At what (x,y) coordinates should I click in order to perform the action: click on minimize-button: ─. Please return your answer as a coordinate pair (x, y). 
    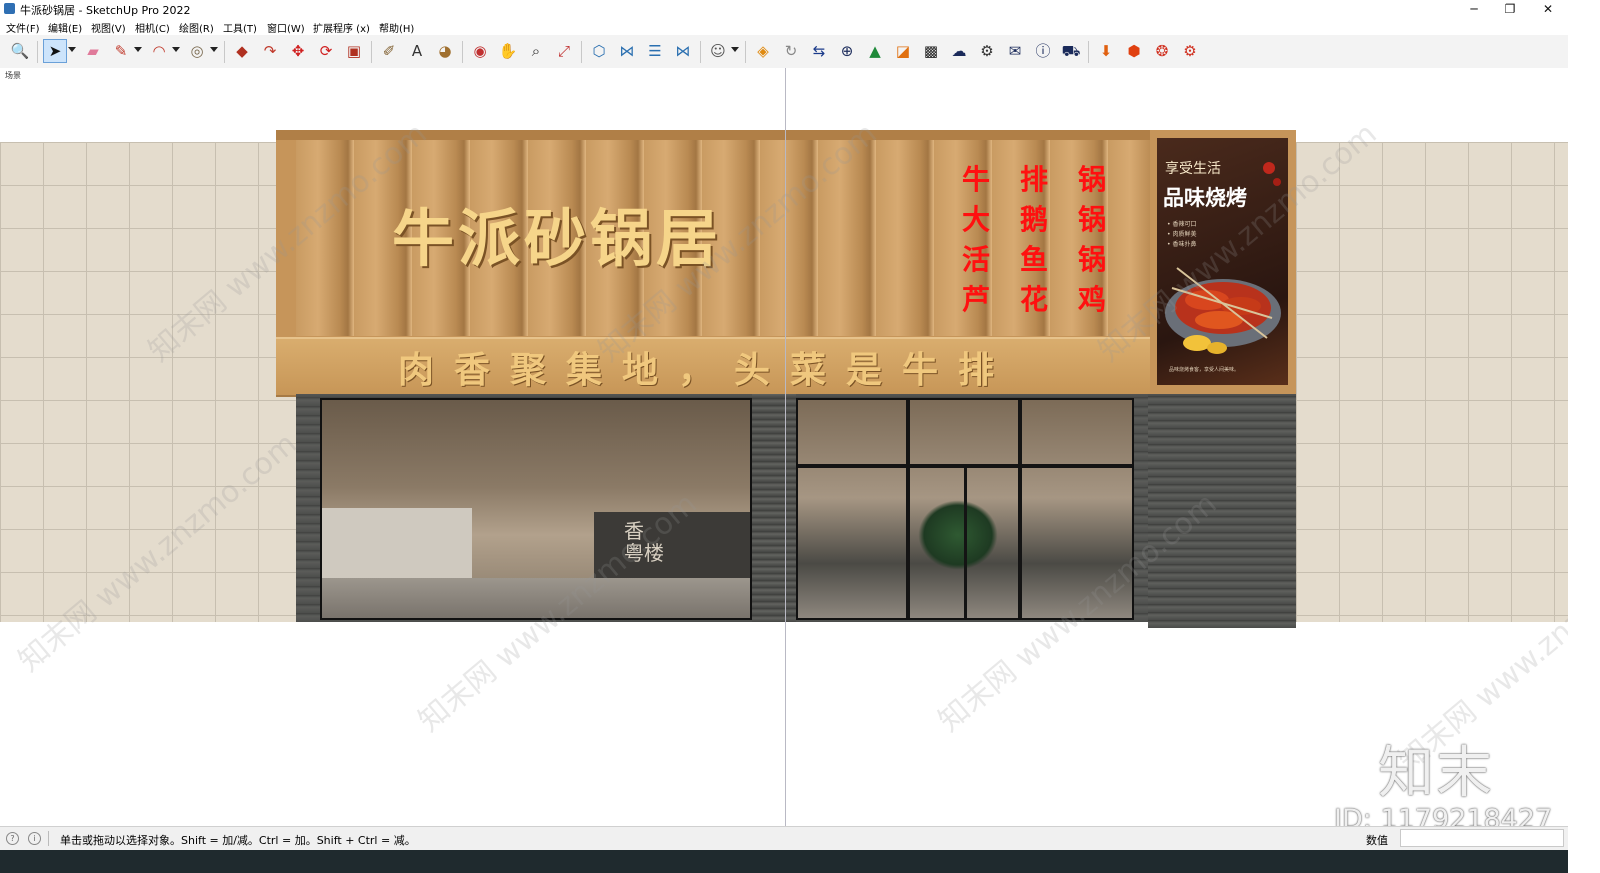
    Looking at the image, I should click on (1474, 9).